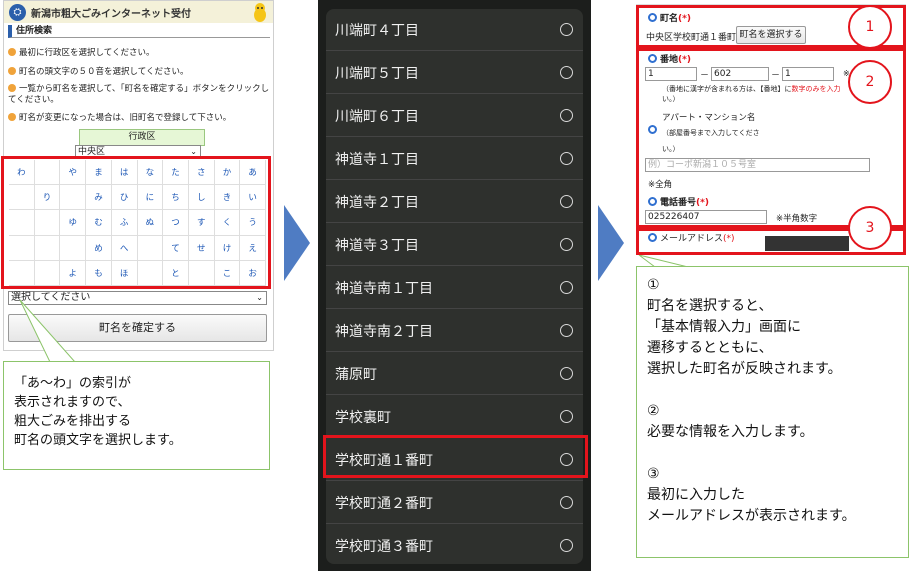  Describe the element at coordinates (111, 14) in the screenshot. I see `site-title: 新潟市粗大ごみインターネット受付` at that location.